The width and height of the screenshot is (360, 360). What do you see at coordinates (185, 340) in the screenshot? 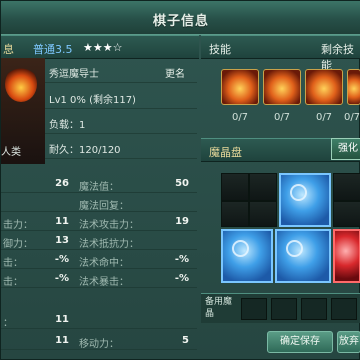
I see `stat-value: 5` at bounding box center [185, 340].